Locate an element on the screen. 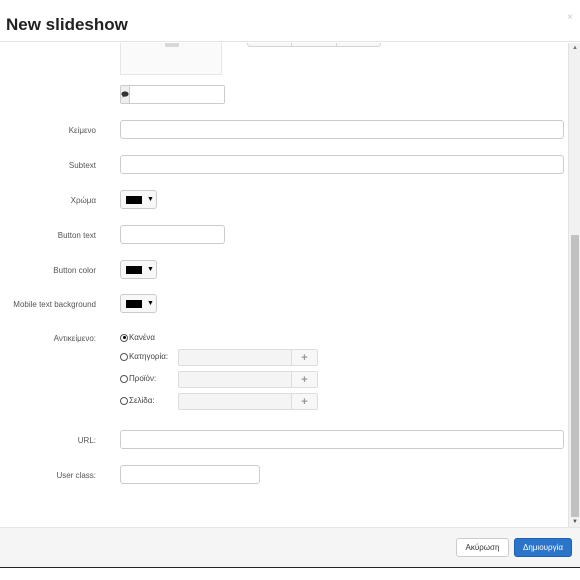  radio-label: Κανένα is located at coordinates (142, 337).